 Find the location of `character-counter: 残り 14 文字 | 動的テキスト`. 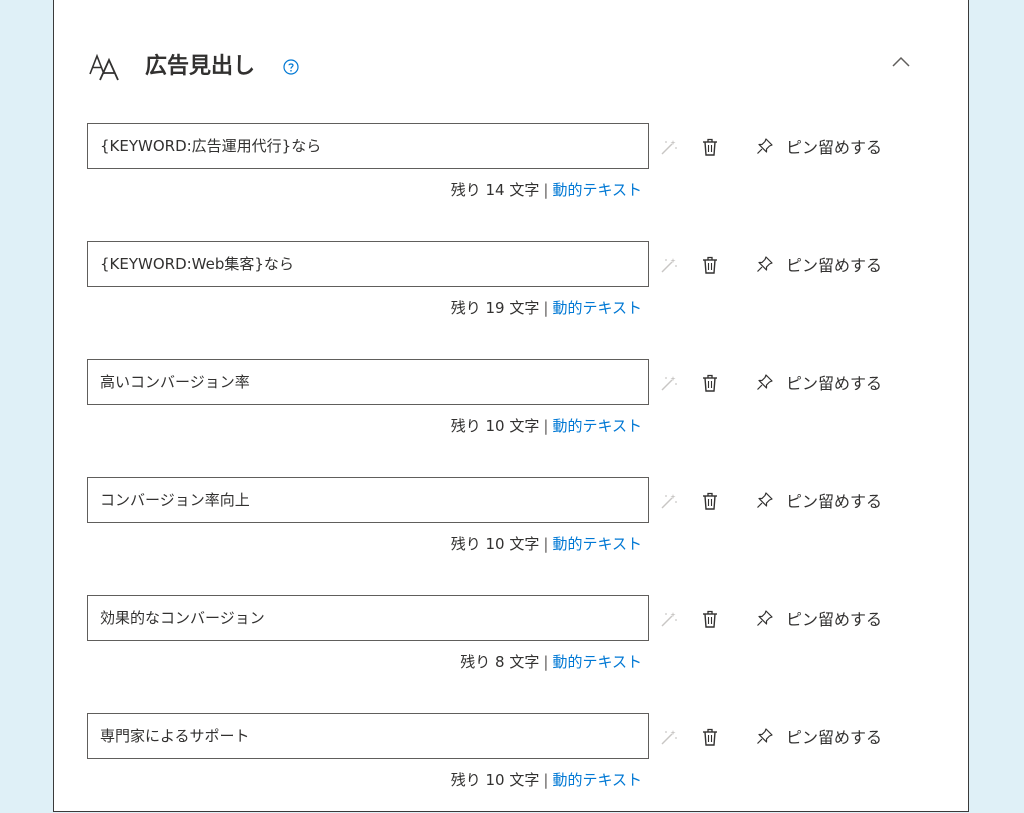

character-counter: 残り 14 文字 | 動的テキスト is located at coordinates (546, 190).